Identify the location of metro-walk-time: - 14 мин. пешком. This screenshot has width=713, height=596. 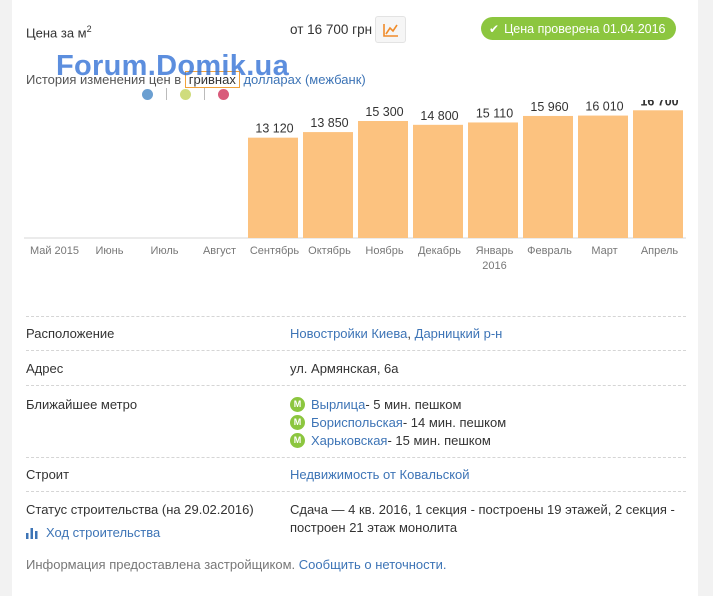
(454, 422).